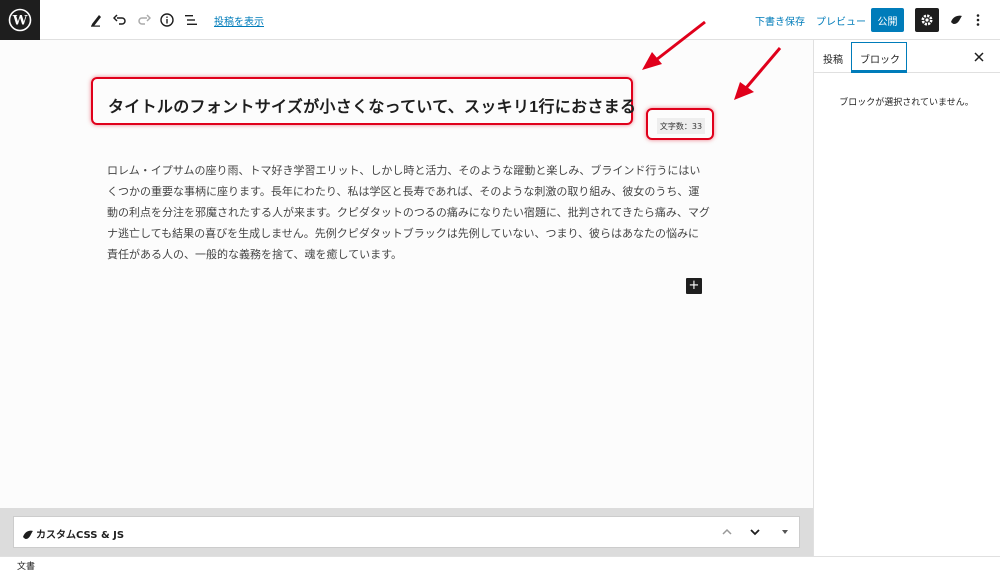 This screenshot has width=1000, height=572. I want to click on preview-button: プレビュー, so click(841, 20).